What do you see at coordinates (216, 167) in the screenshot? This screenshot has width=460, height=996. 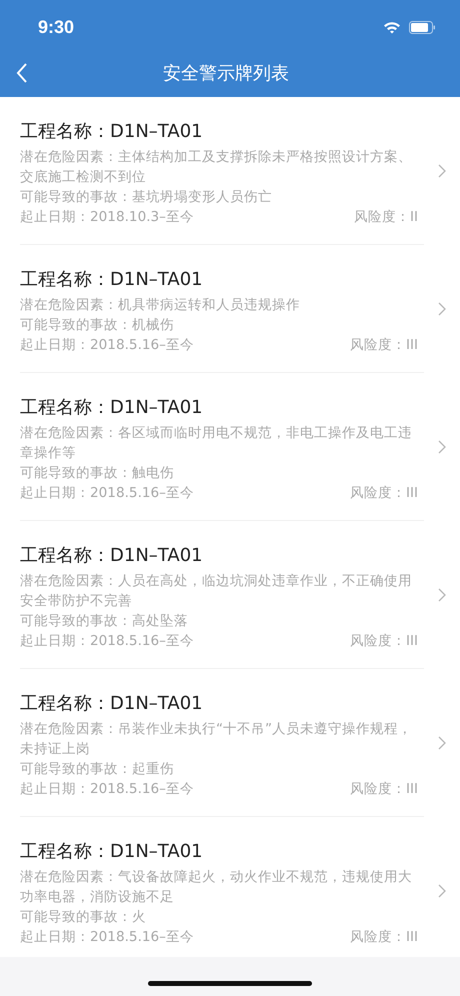 I see `hazard-text: 潜在危险因素：主体结构加工及支撑拆除未严格按照设计方案、交底施工检测不到位` at bounding box center [216, 167].